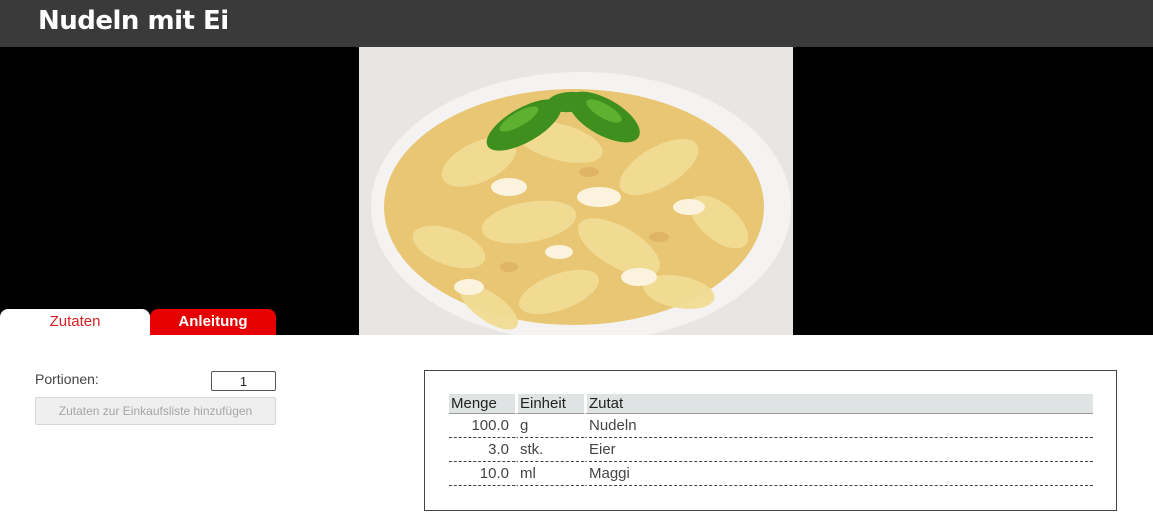 The image size is (1153, 519). Describe the element at coordinates (133, 21) in the screenshot. I see `page-title: Nudeln mit Ei` at that location.